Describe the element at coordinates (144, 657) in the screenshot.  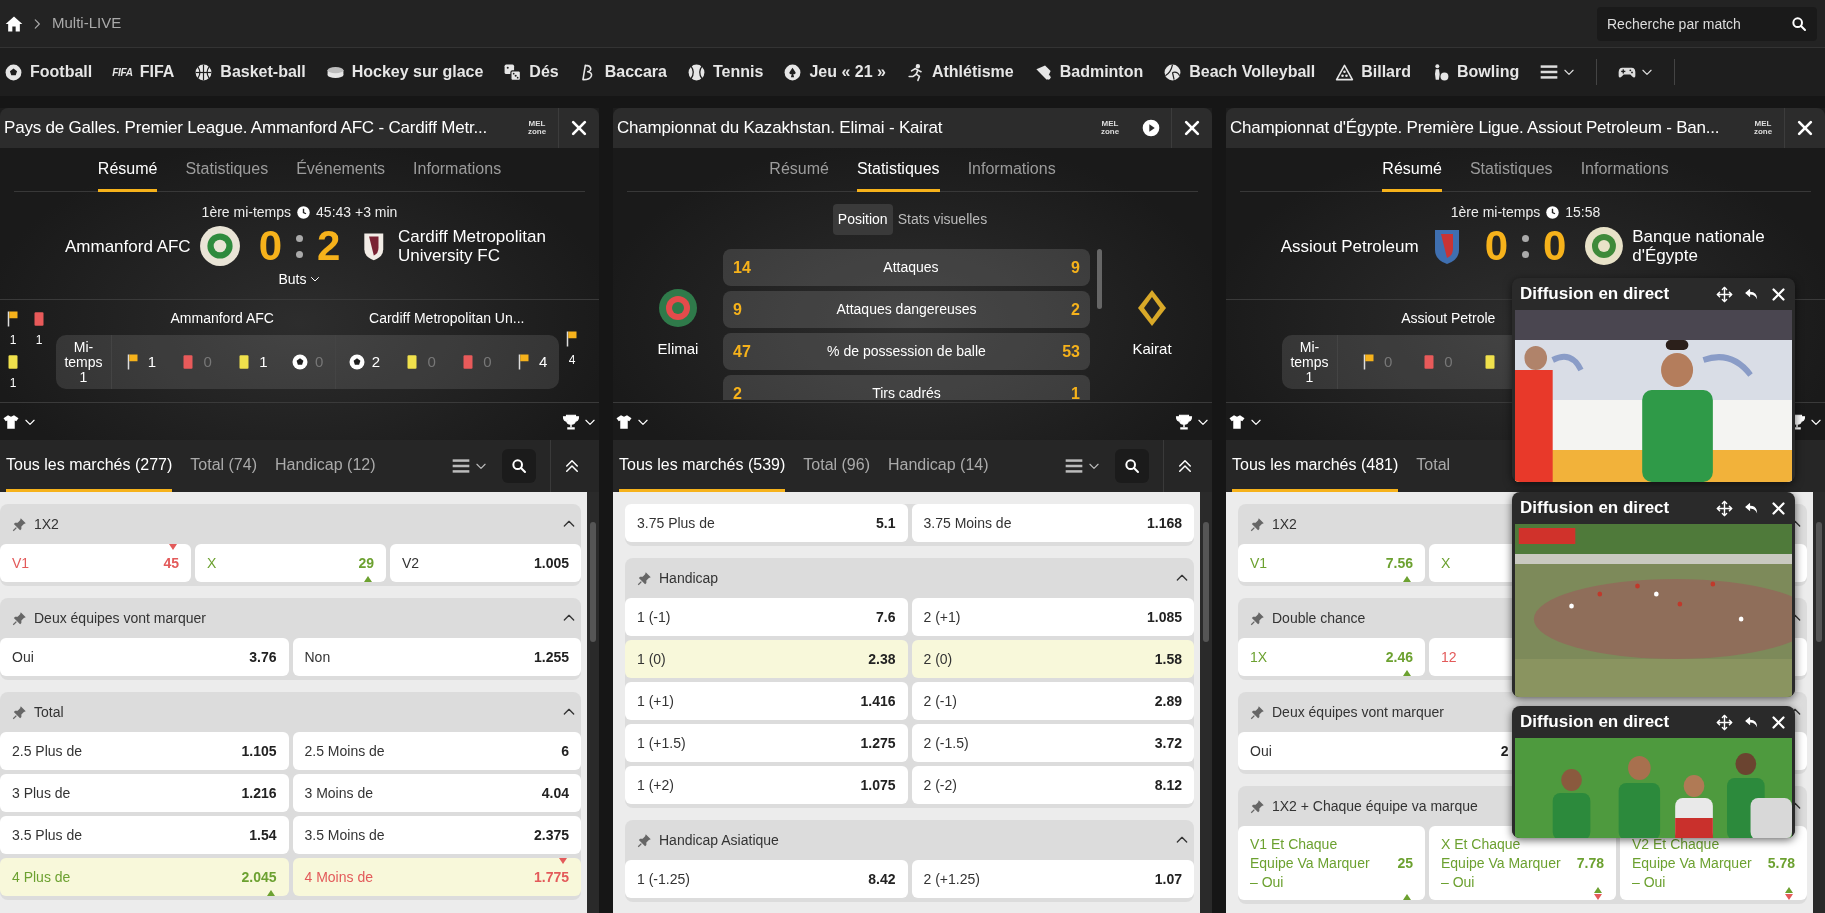
I see `odds-button: Oui 3.76` at that location.